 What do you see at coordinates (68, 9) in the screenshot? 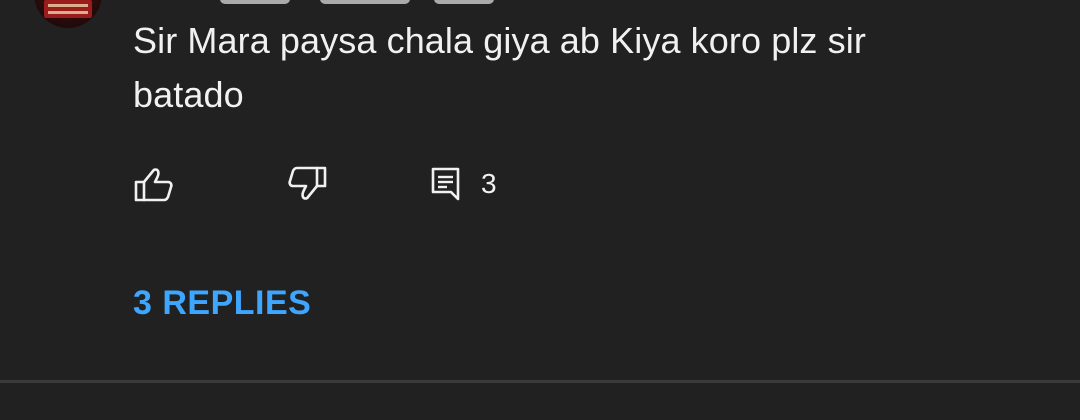
I see `avatar-logo` at bounding box center [68, 9].